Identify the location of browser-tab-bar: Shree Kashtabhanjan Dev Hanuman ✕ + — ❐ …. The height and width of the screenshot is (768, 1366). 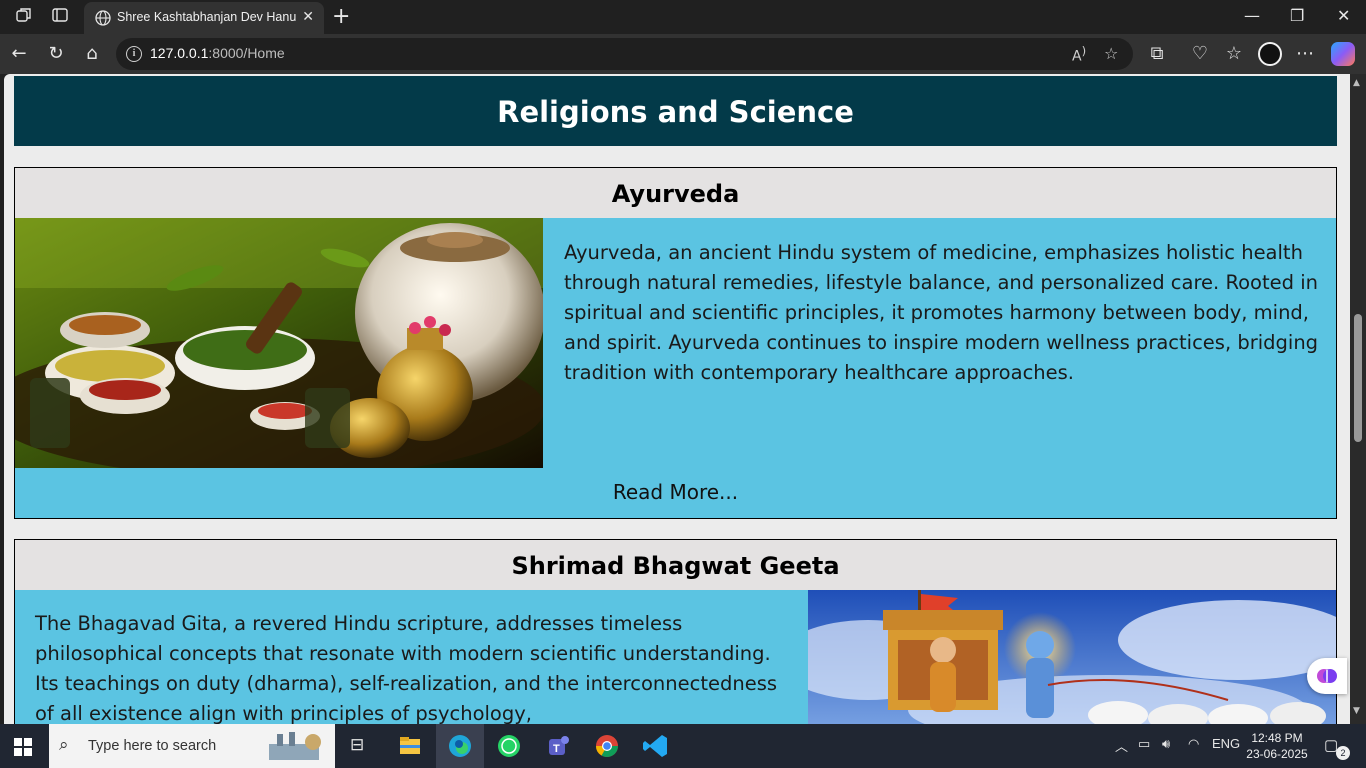
(683, 17).